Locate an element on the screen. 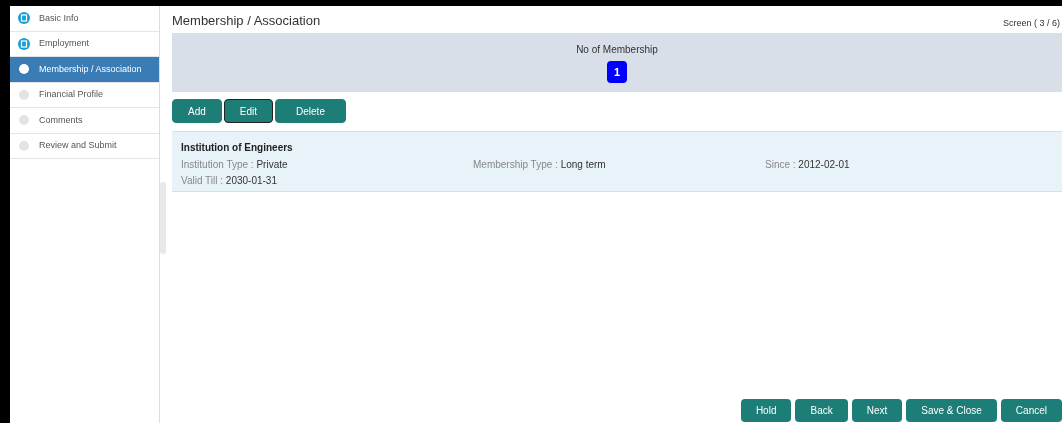 This screenshot has width=1062, height=423. record-field: Institution Type : Private is located at coordinates (327, 166).